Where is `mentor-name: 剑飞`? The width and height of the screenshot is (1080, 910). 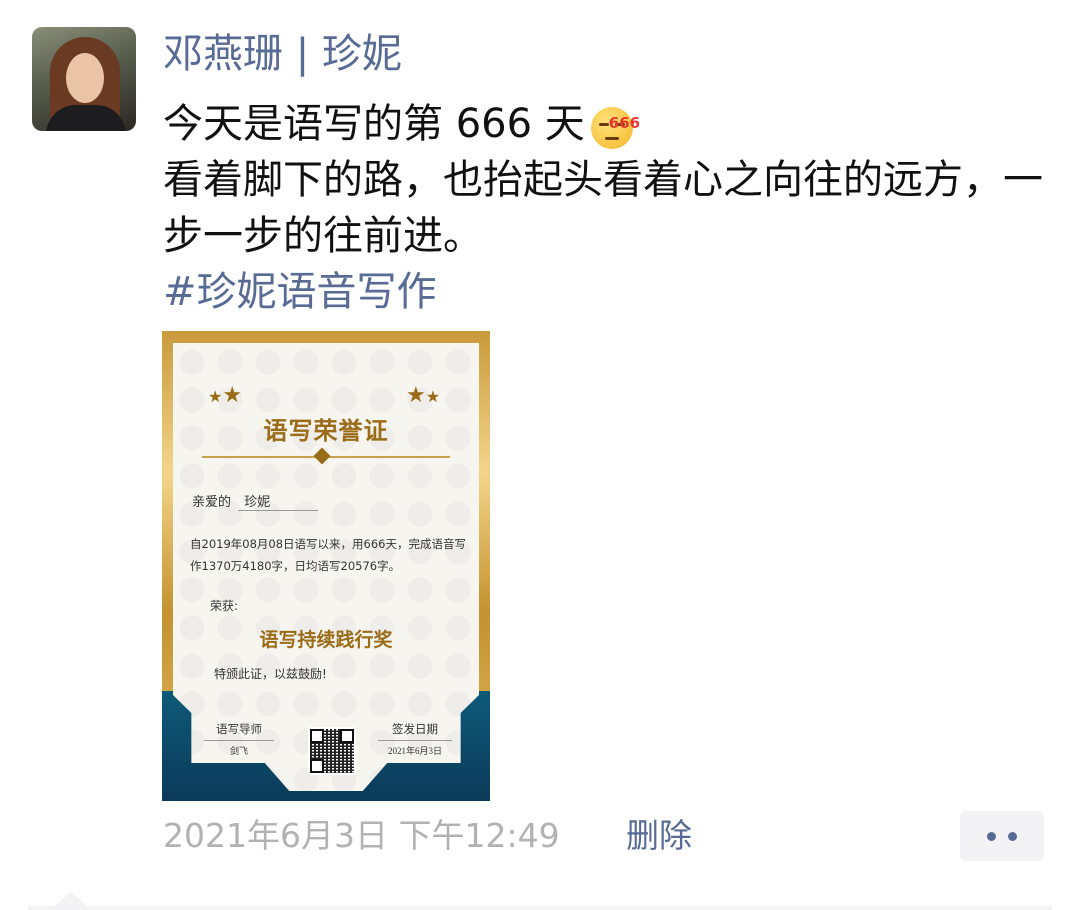
mentor-name: 剑飞 is located at coordinates (238, 751).